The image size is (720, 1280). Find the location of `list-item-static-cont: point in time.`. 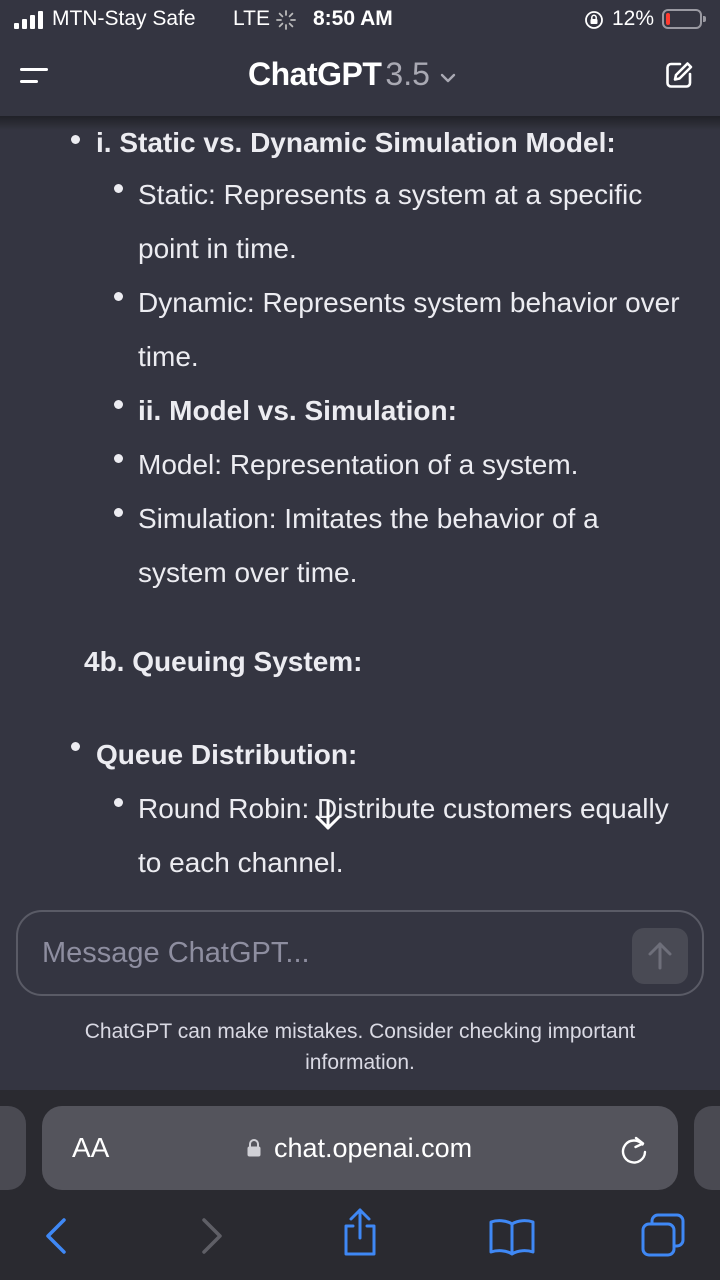

list-item-static-cont: point in time. is located at coordinates (217, 248).